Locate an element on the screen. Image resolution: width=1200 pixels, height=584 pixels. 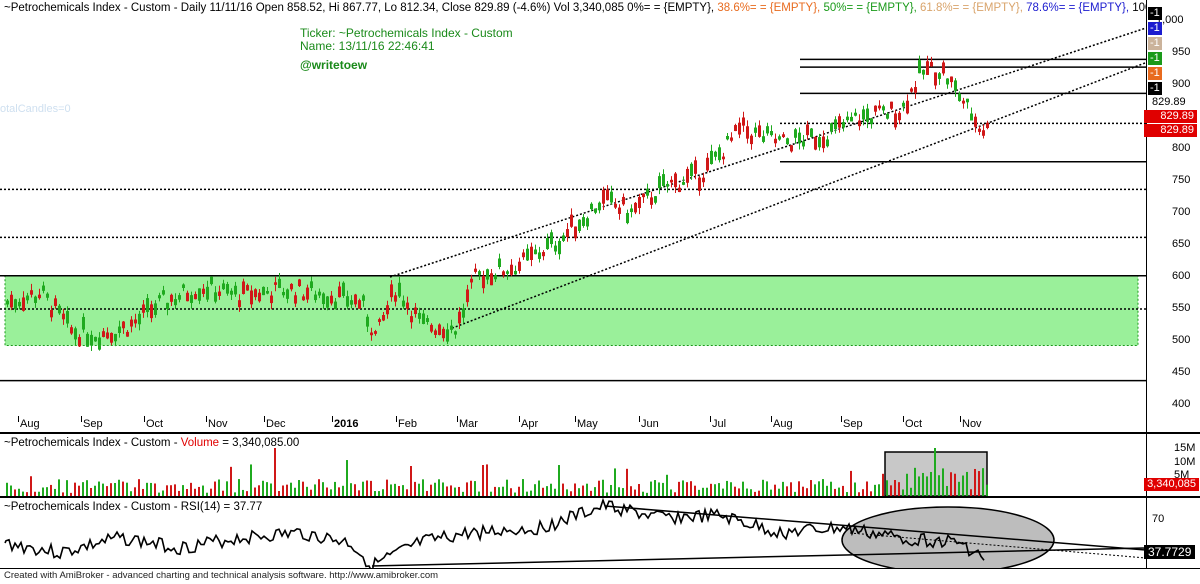
month-label: Nov is located at coordinates (218, 424).